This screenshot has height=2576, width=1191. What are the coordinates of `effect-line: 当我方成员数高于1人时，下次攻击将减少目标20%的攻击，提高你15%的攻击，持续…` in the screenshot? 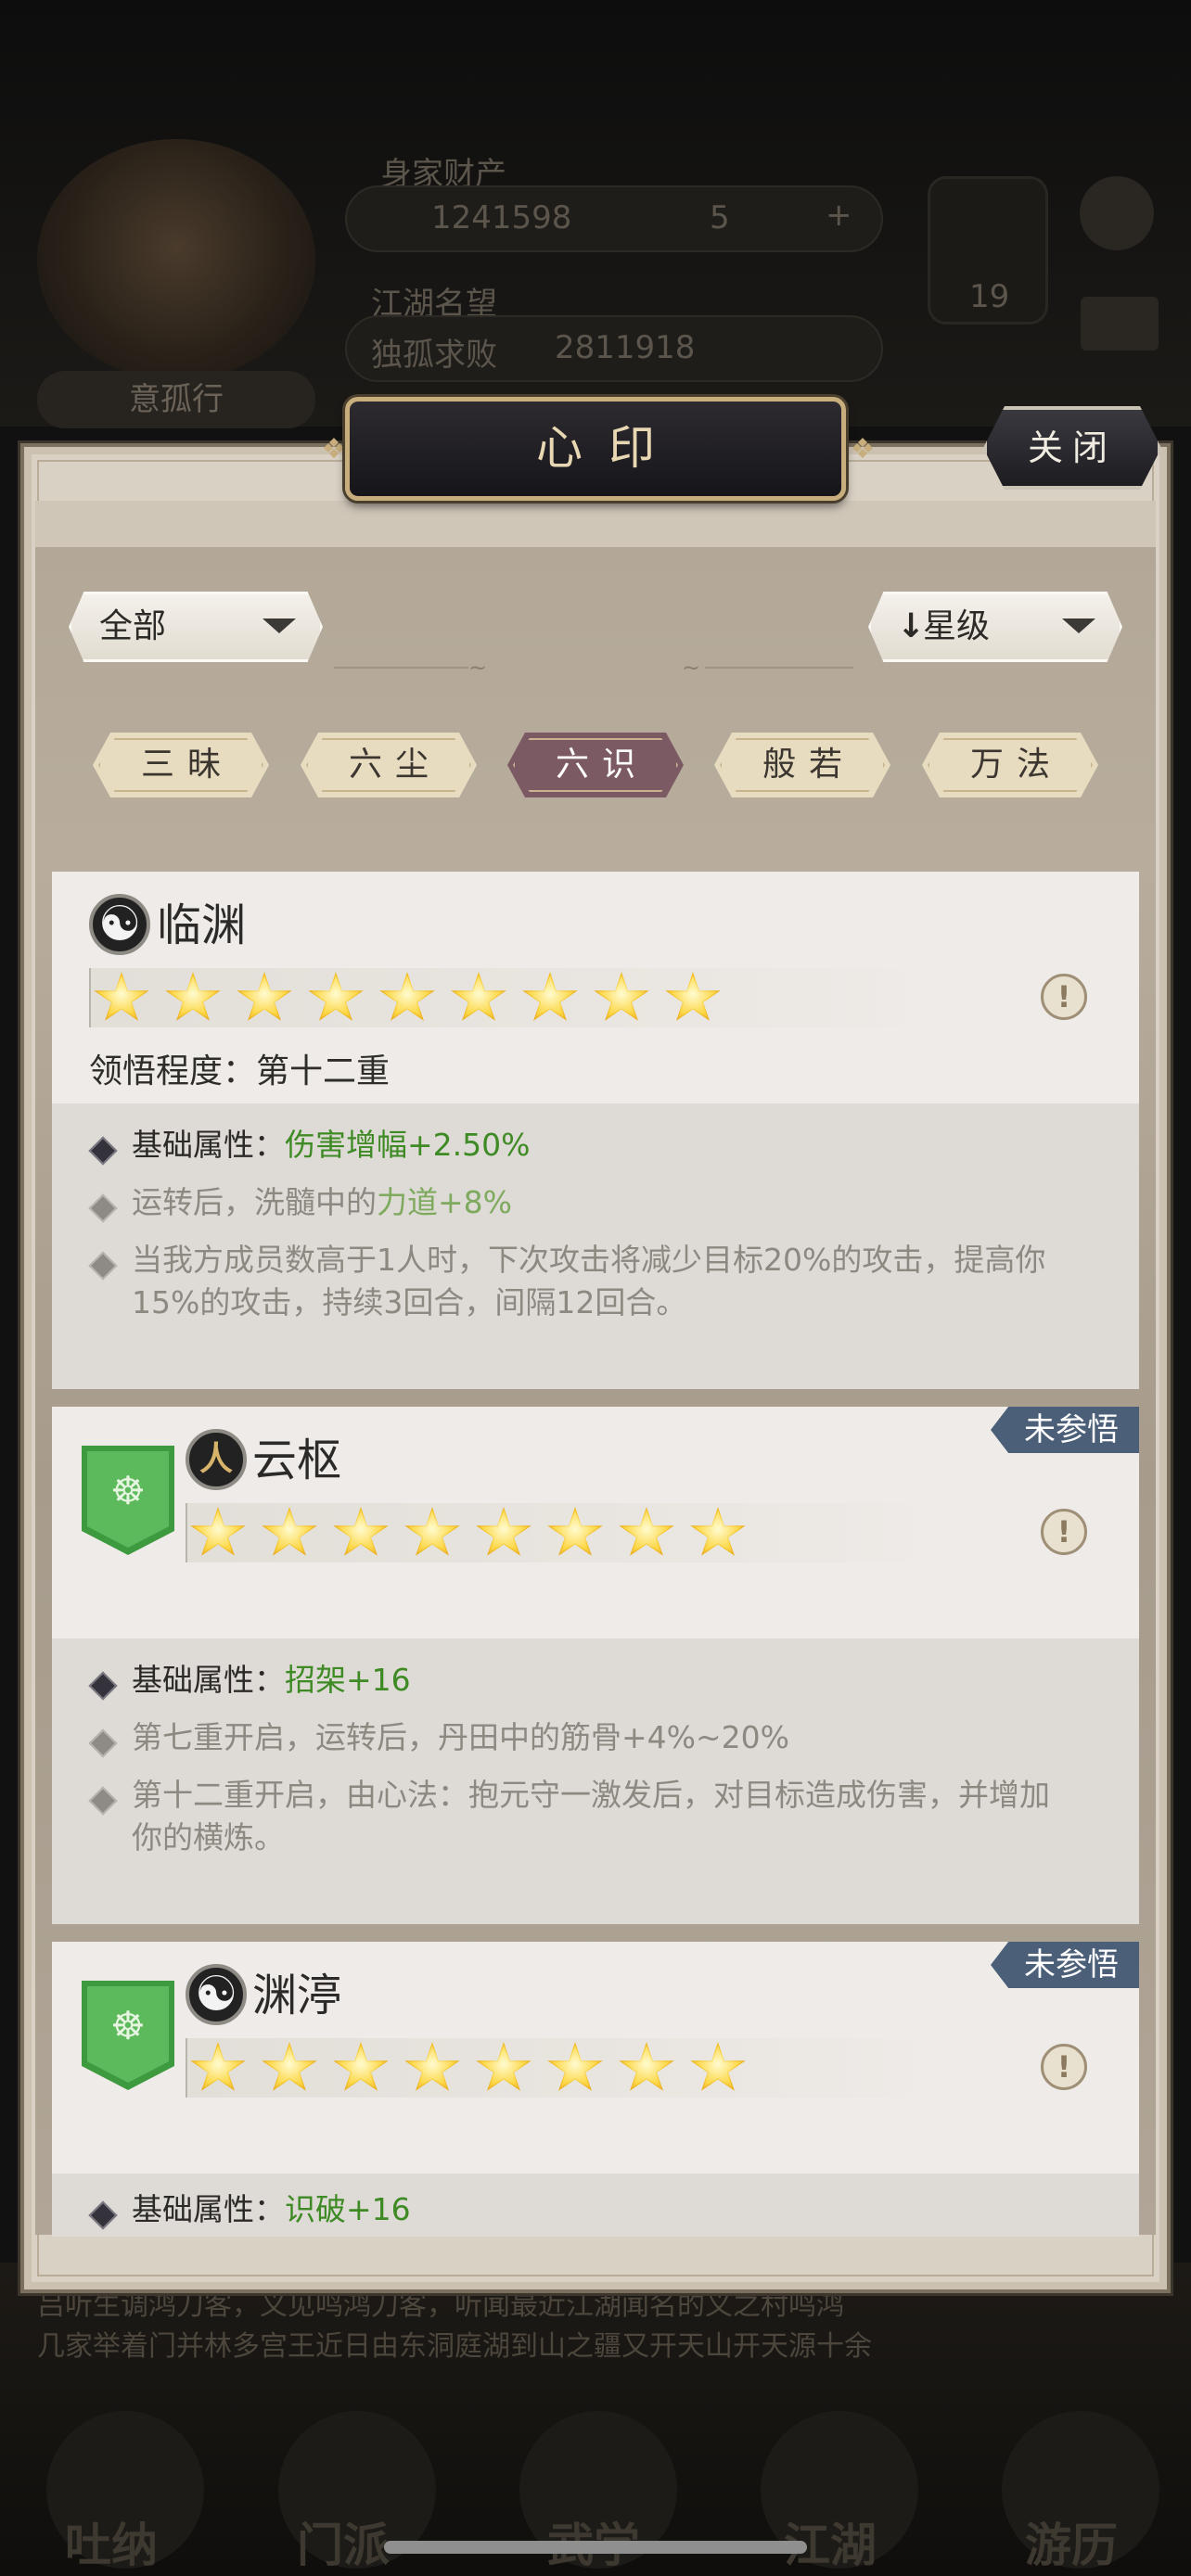 It's located at (599, 1285).